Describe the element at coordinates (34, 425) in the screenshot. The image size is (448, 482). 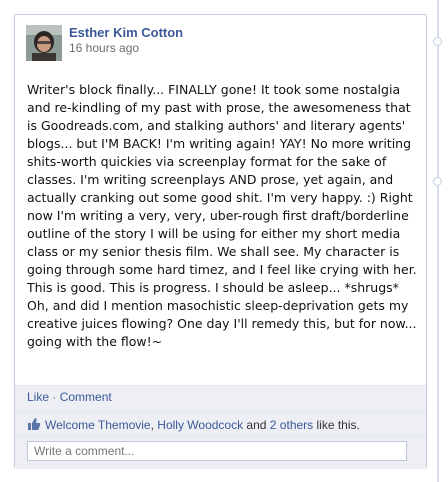
I see `thumbs-up-icon` at that location.